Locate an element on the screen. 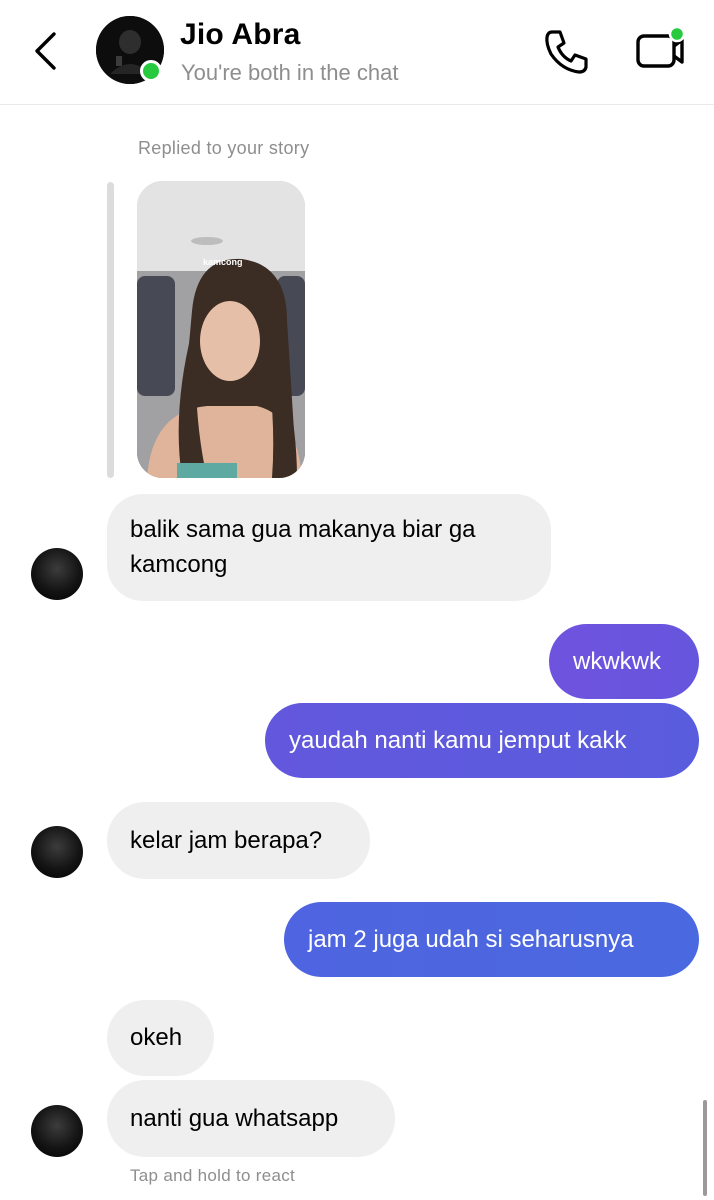 This screenshot has height=1200, width=714. contact-status: You're both in the chat is located at coordinates (290, 72).